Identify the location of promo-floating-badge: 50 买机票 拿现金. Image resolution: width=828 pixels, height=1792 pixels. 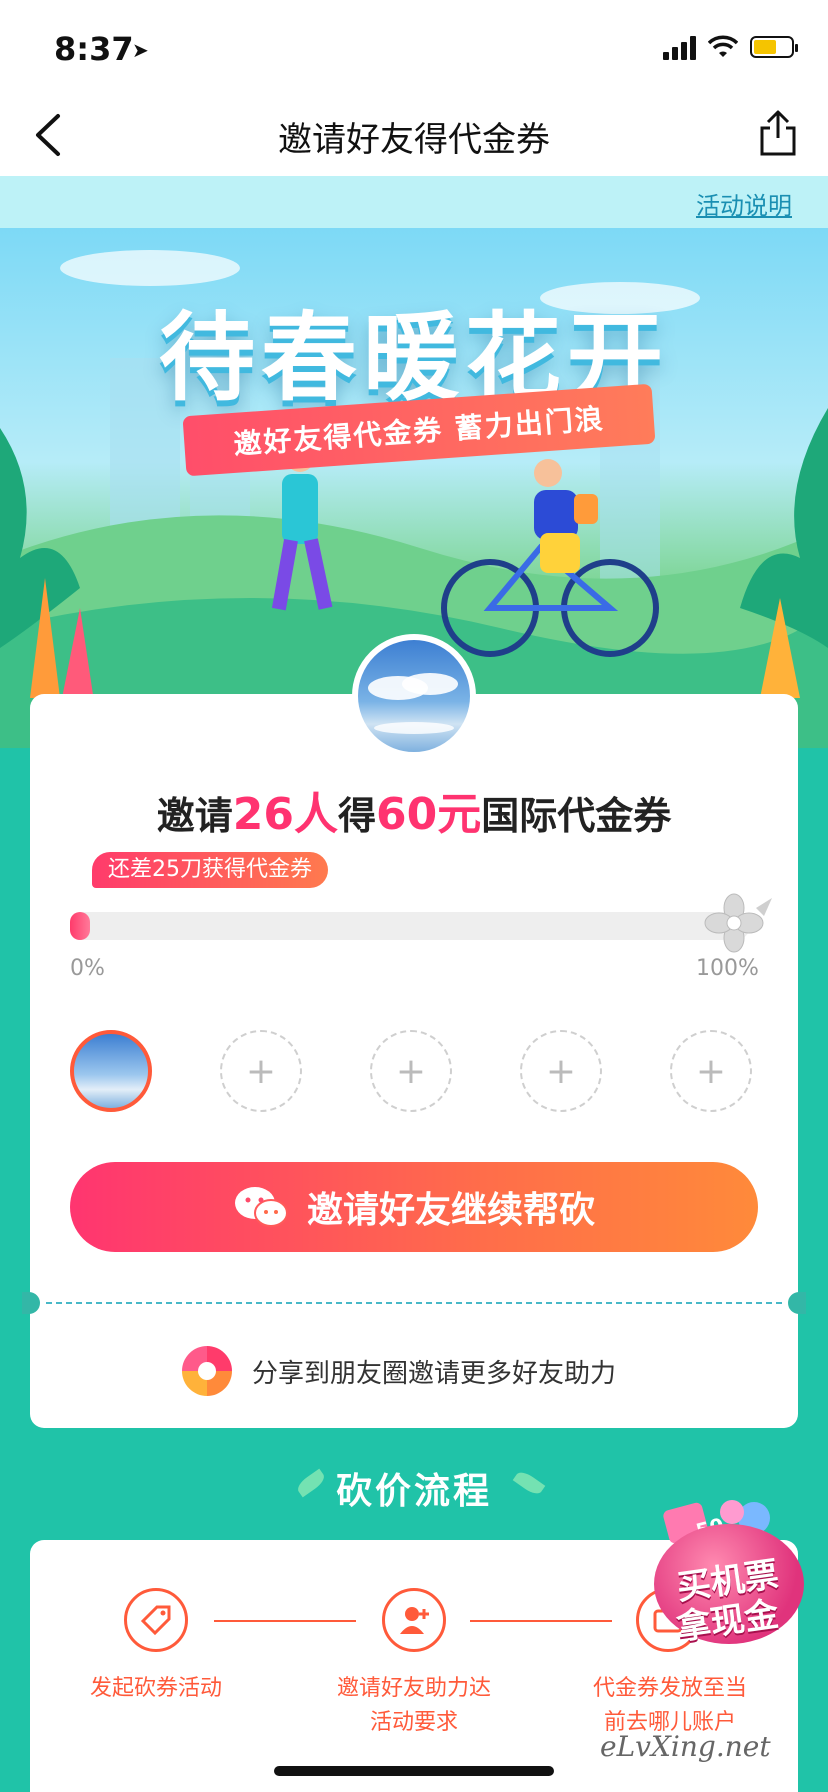
(721, 1571).